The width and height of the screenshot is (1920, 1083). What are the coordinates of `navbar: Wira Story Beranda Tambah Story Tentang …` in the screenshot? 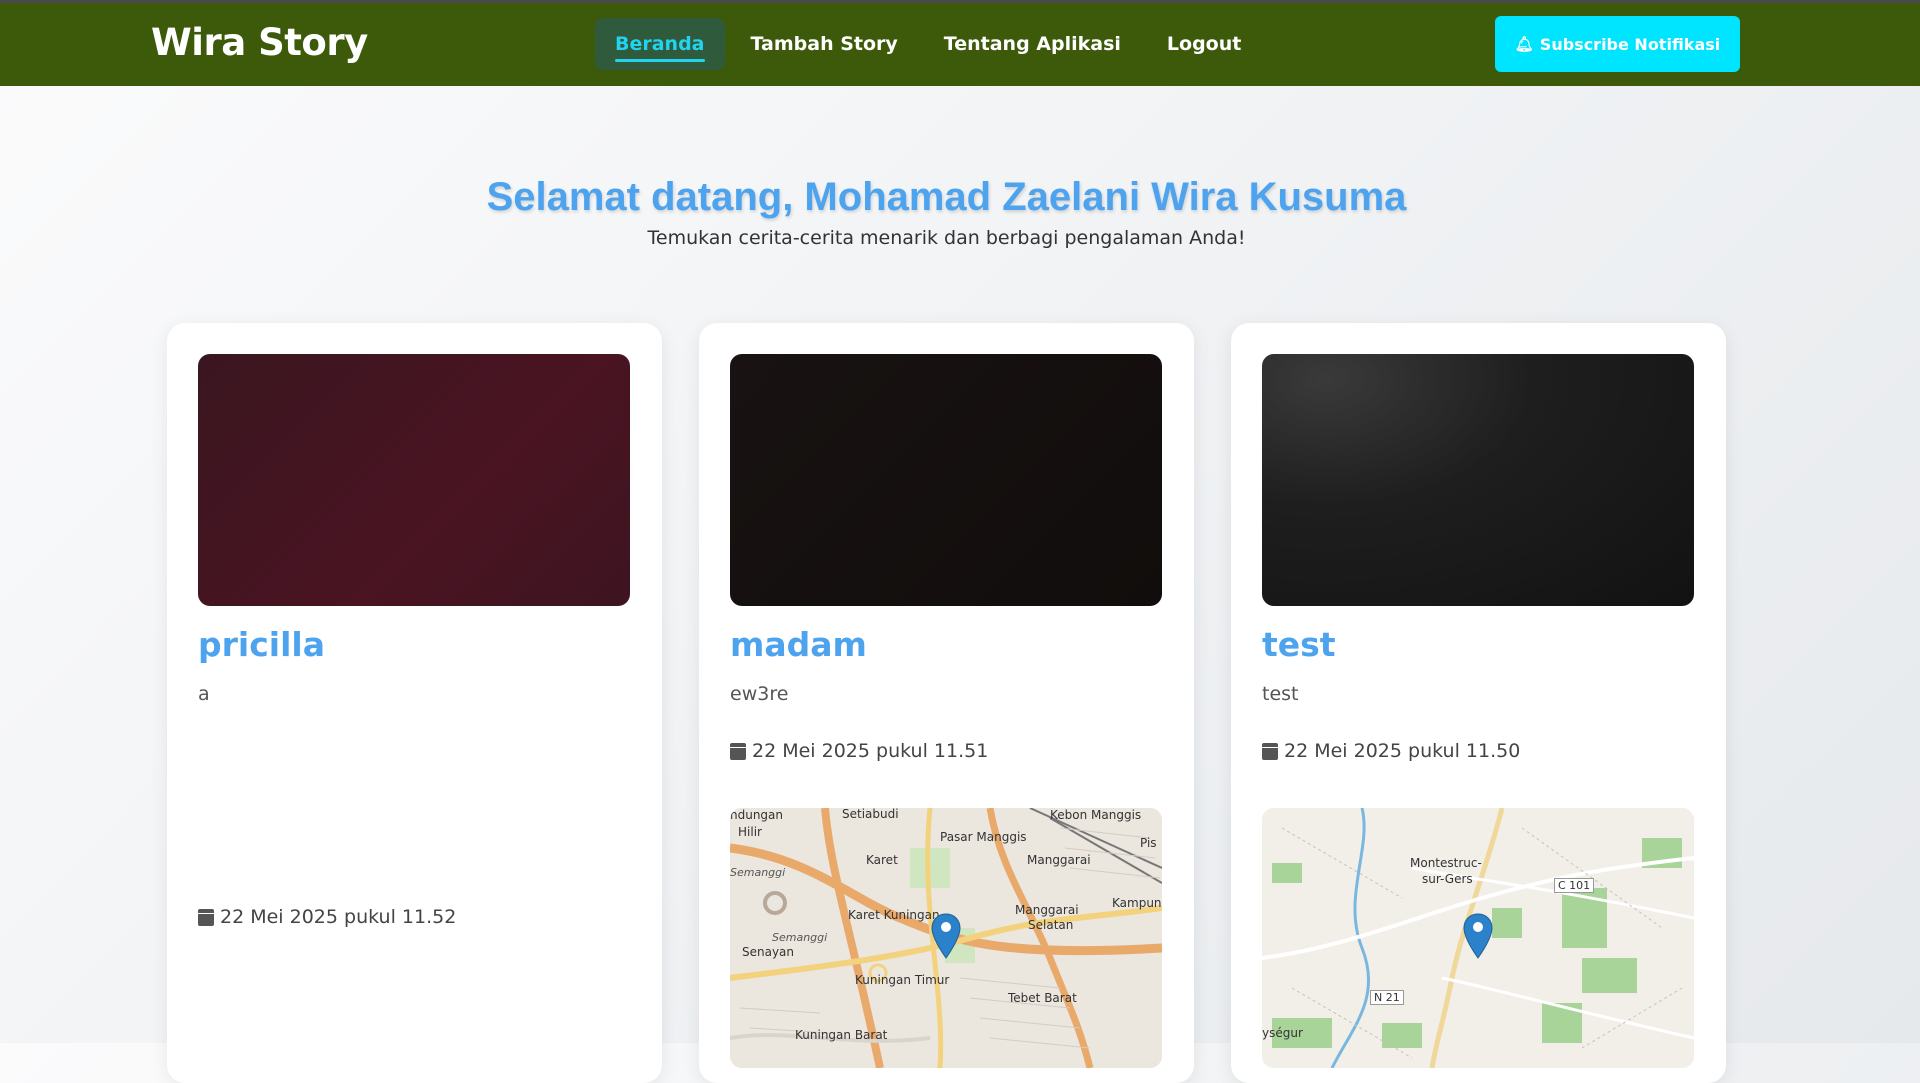 It's located at (960, 44).